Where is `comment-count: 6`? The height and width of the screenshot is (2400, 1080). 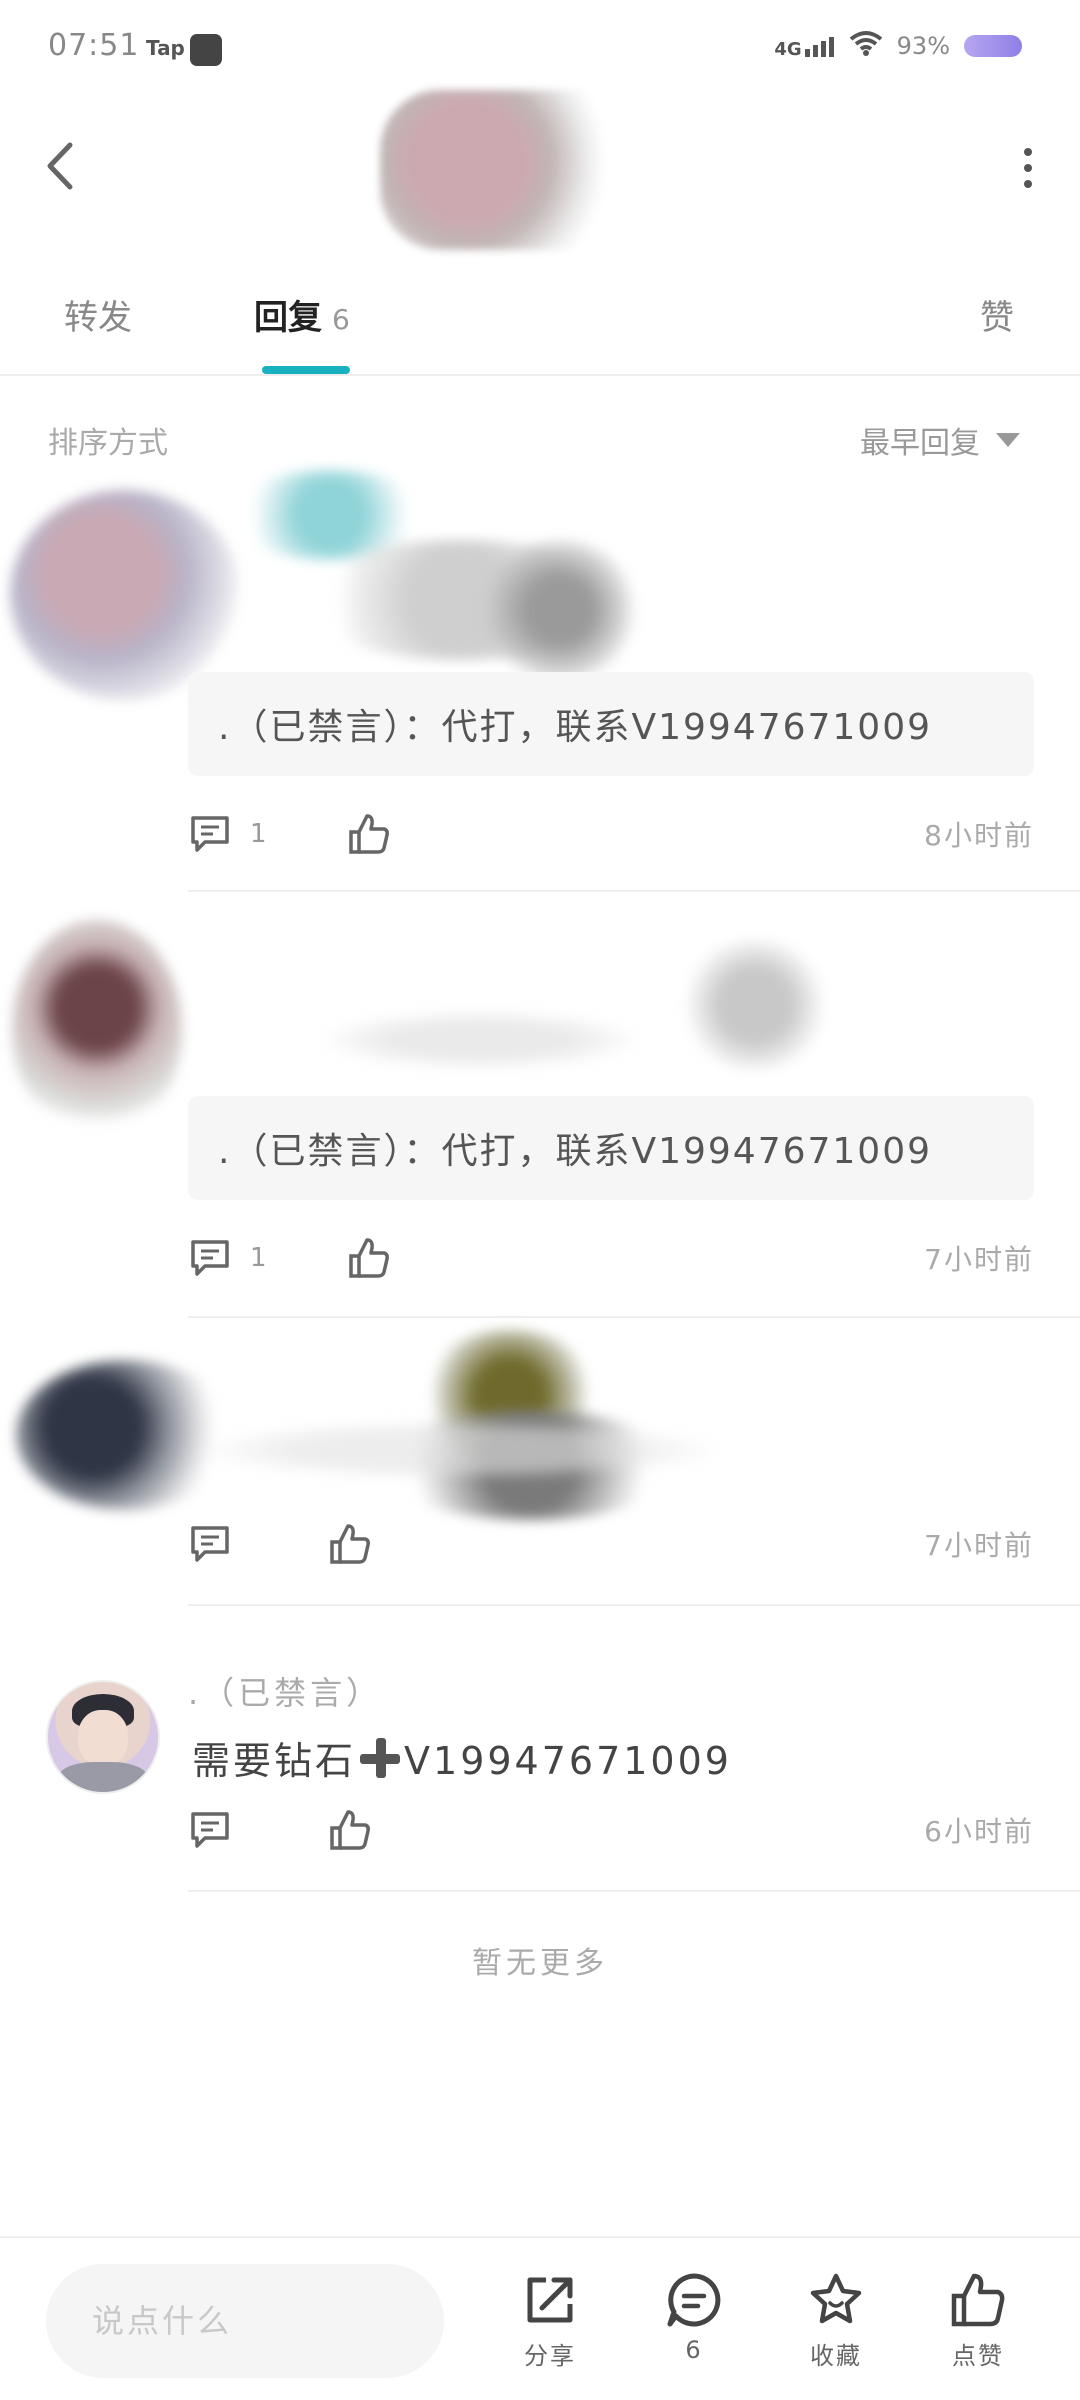
comment-count: 6 is located at coordinates (694, 2350).